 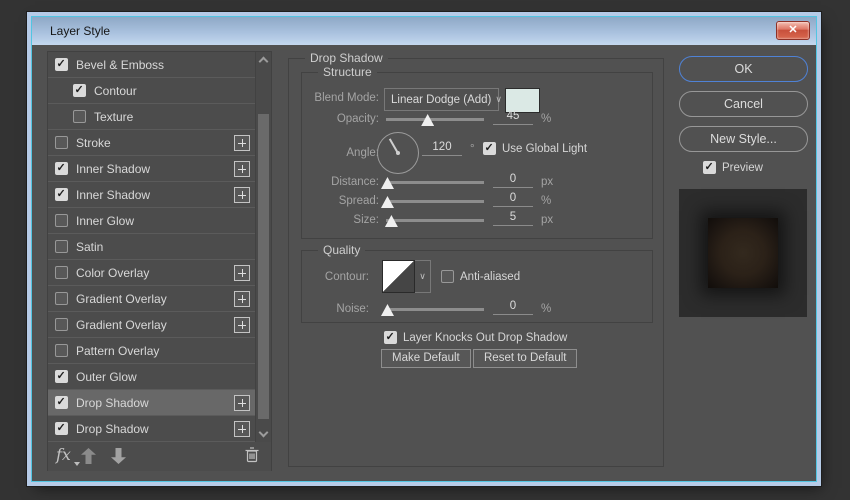 I want to click on contour-chevron-icon: ∨, so click(x=423, y=276).